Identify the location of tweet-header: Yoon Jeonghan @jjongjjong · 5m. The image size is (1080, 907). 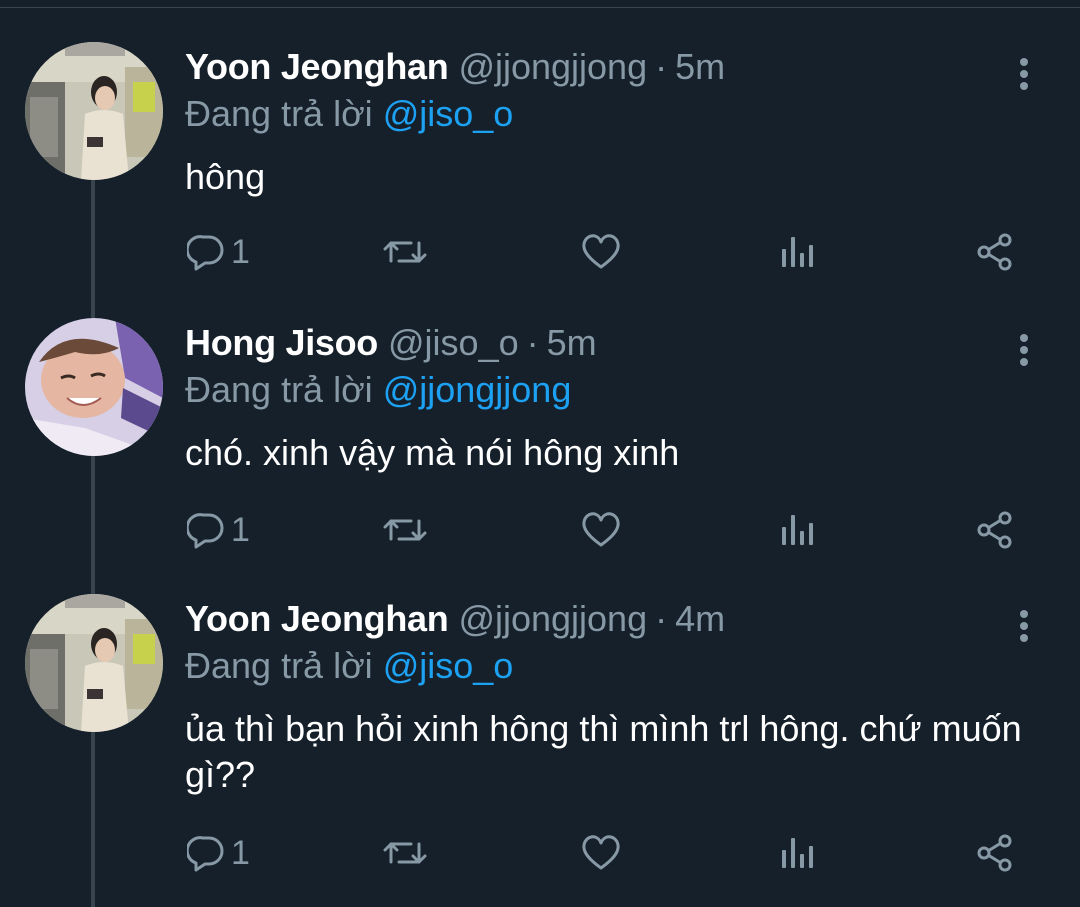
(455, 67).